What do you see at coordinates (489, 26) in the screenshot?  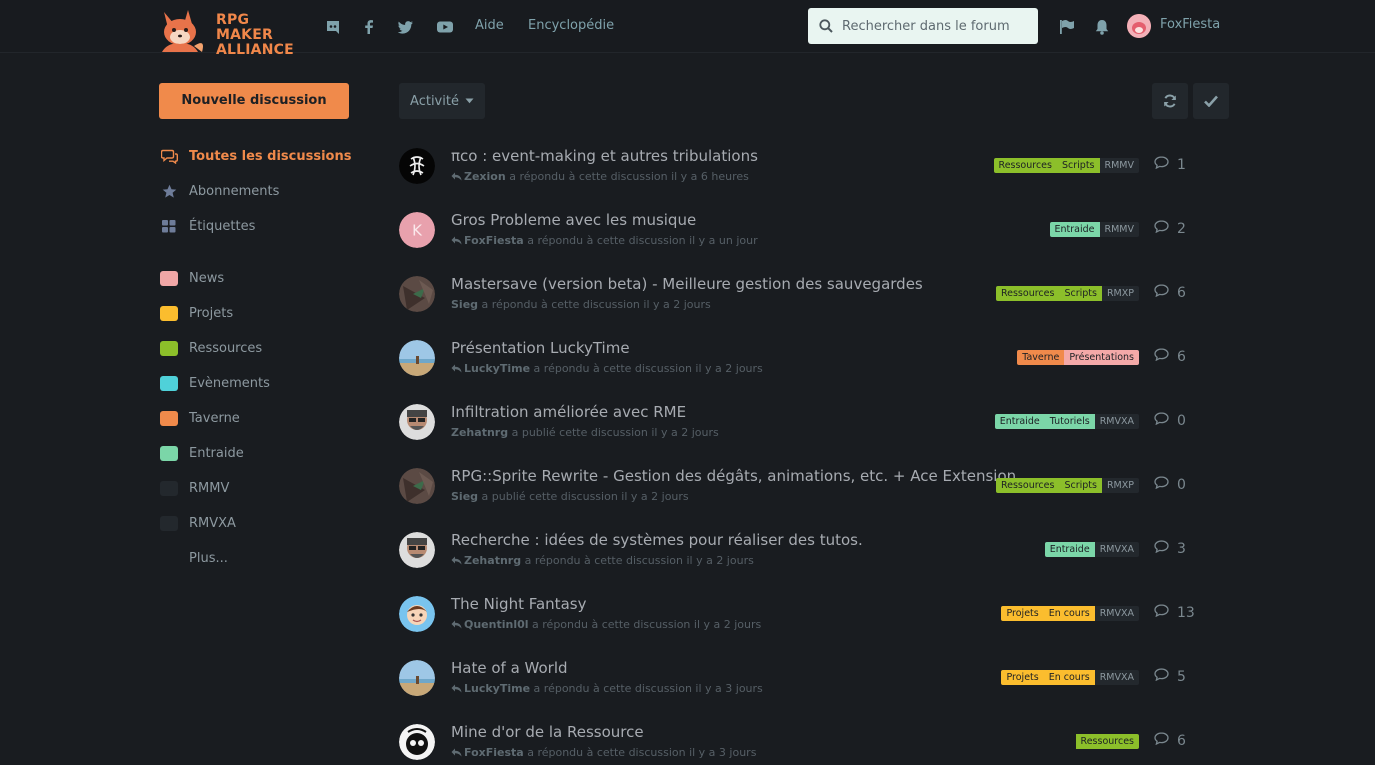 I see `help-link: Aide` at bounding box center [489, 26].